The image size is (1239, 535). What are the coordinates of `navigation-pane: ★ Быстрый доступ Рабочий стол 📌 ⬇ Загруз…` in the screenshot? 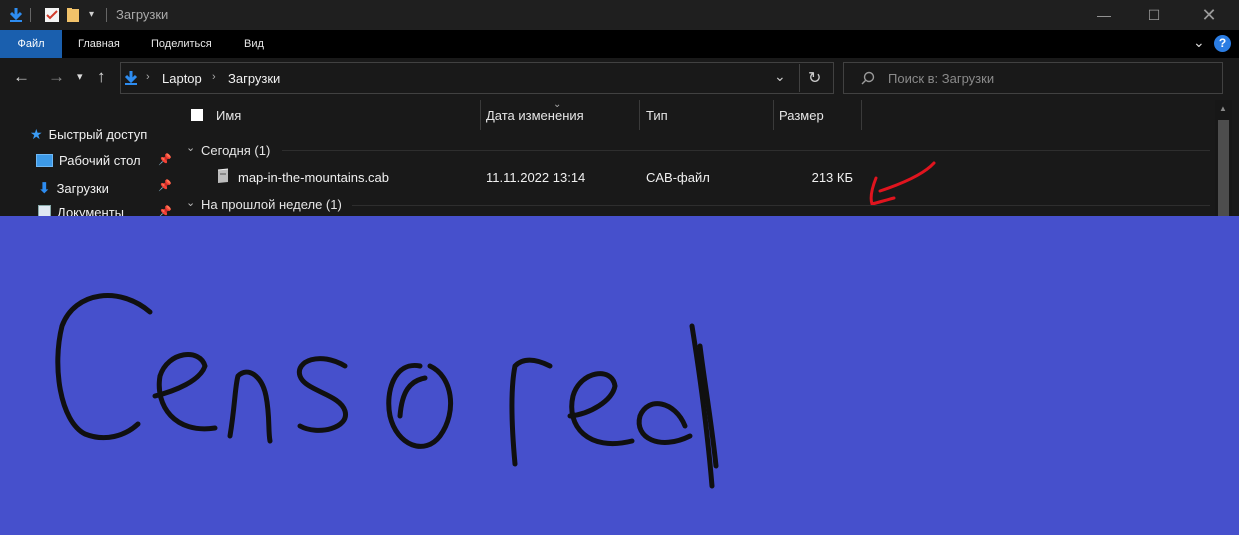 It's located at (88, 160).